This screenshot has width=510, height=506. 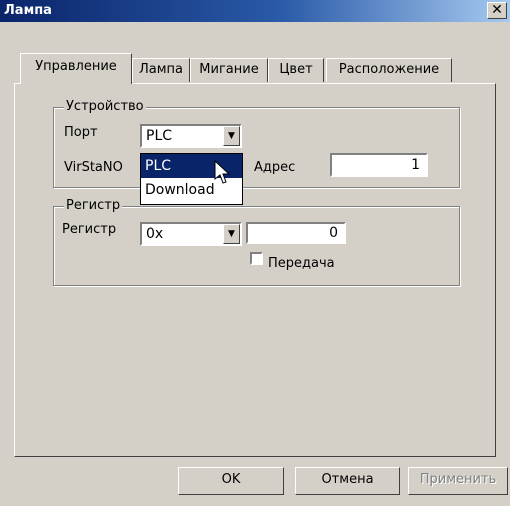 I want to click on close-icon: ✕, so click(x=497, y=10).